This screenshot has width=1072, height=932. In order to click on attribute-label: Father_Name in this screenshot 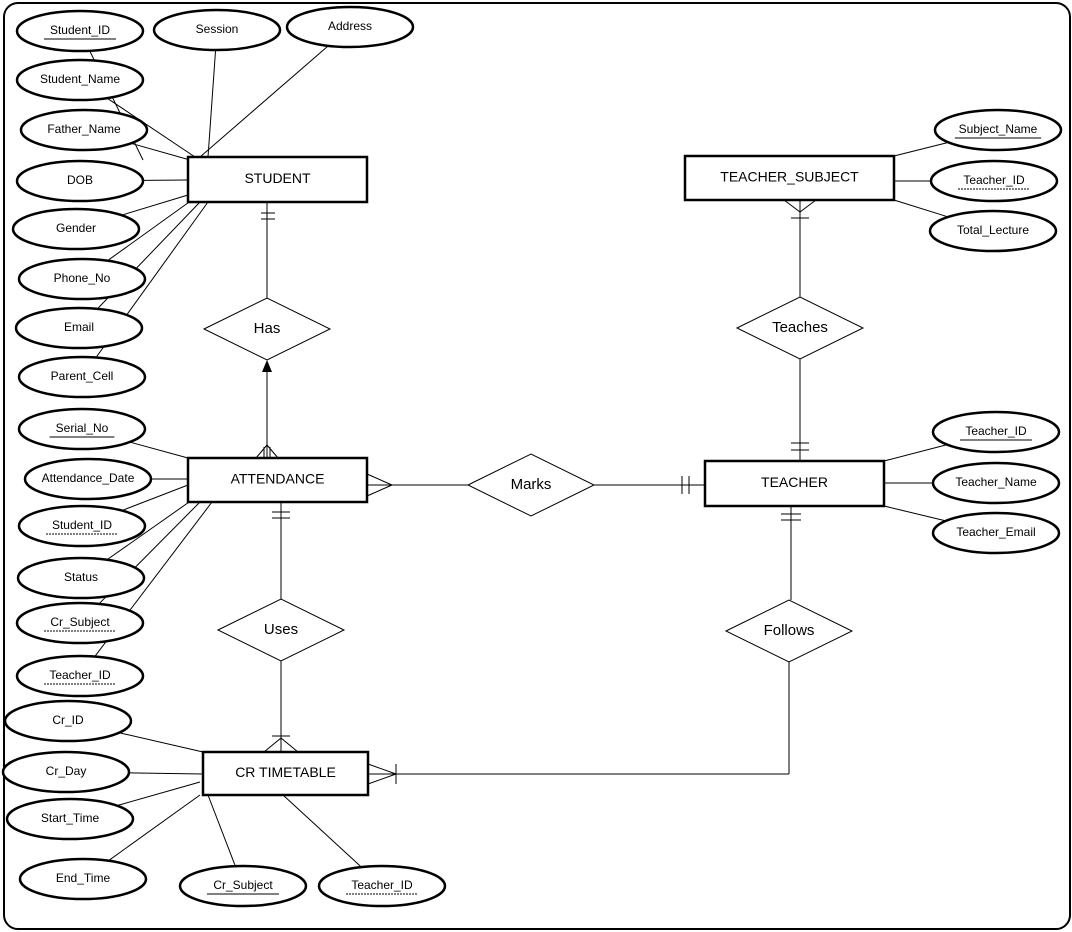, I will do `click(84, 129)`.